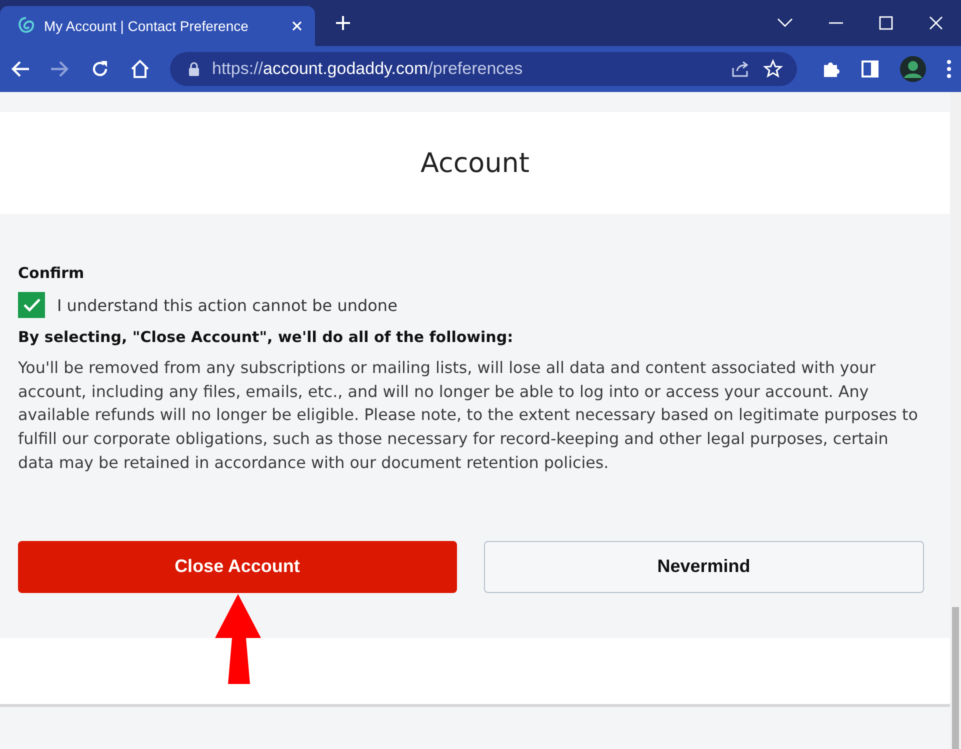 The width and height of the screenshot is (961, 749). I want to click on address-bar: https://account.godaddy.com/preferences, so click(483, 69).